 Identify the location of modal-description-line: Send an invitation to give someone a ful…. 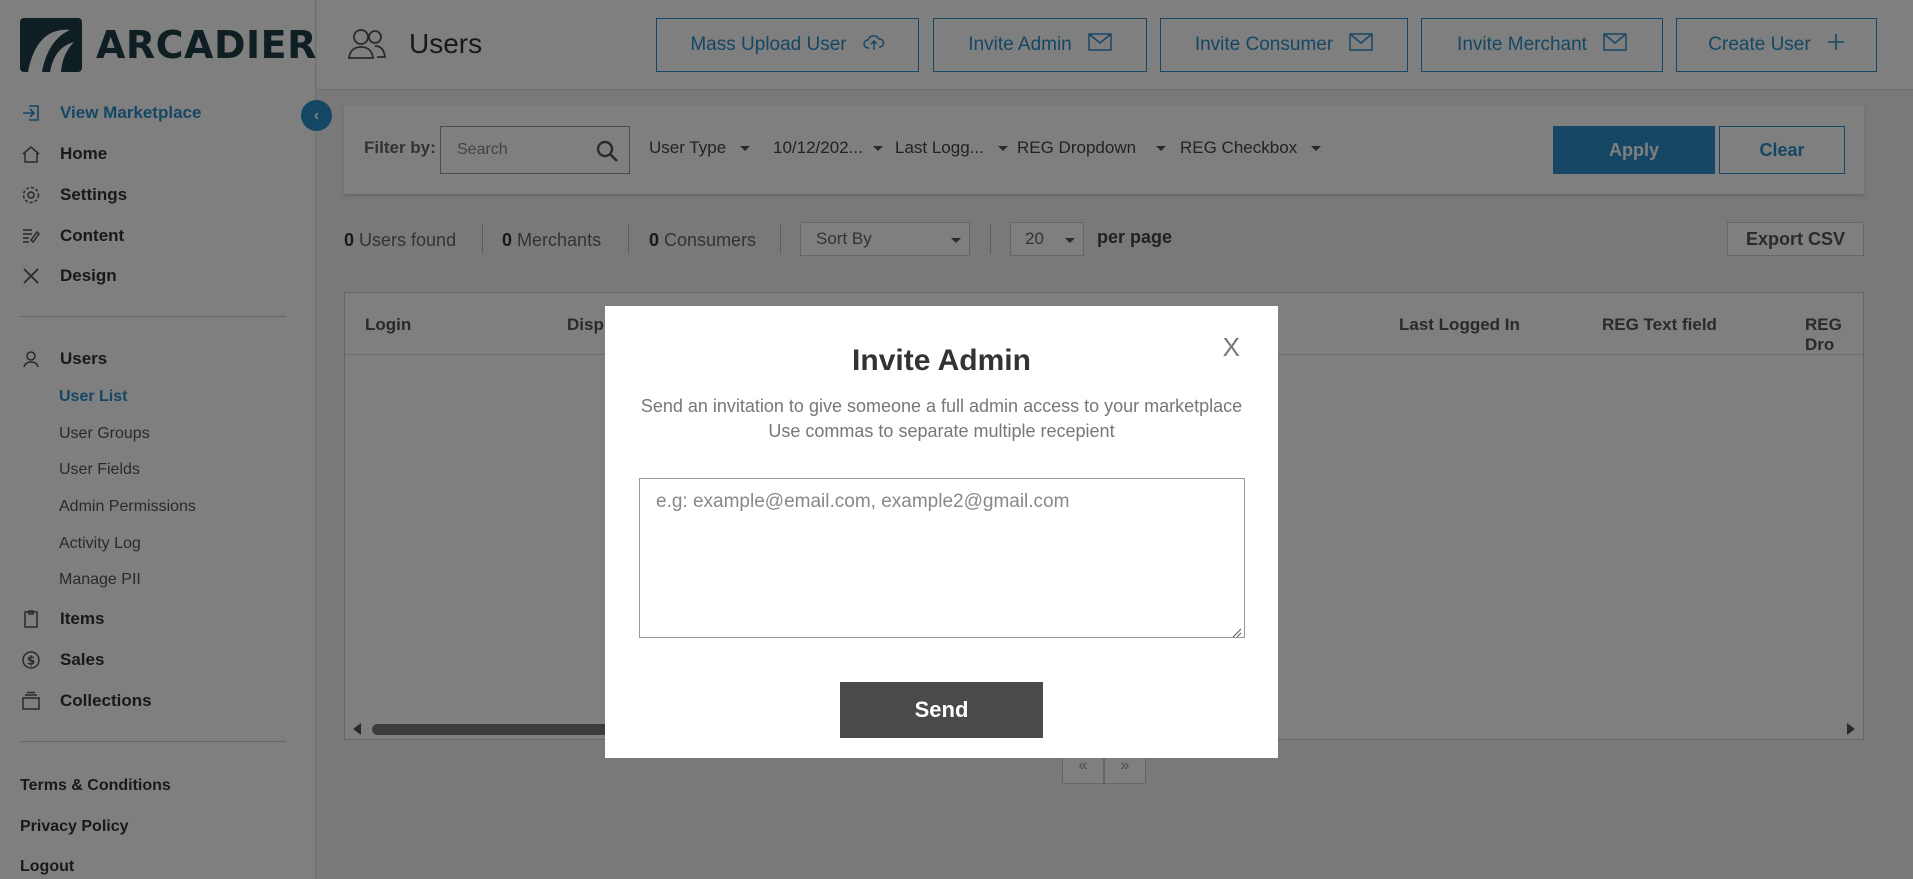
(941, 406).